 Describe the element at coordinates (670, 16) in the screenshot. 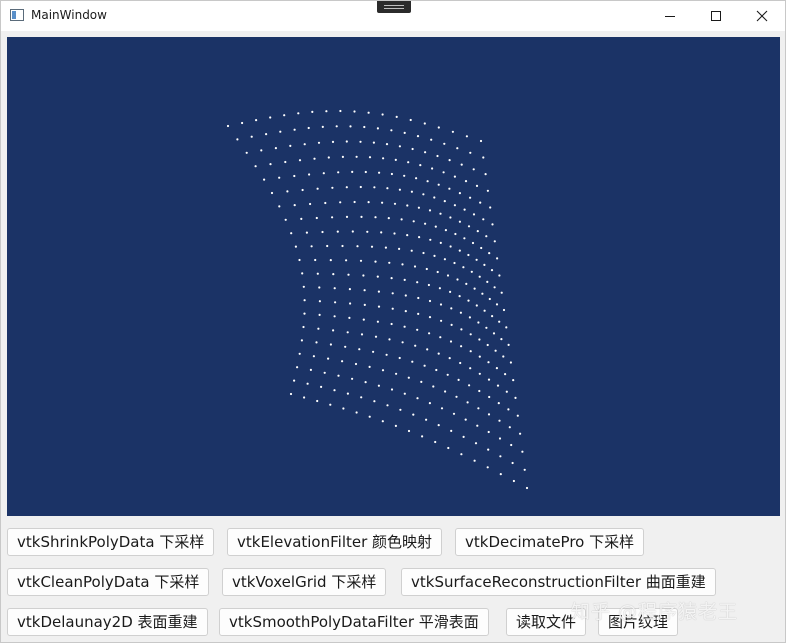

I see `minimize-button` at that location.